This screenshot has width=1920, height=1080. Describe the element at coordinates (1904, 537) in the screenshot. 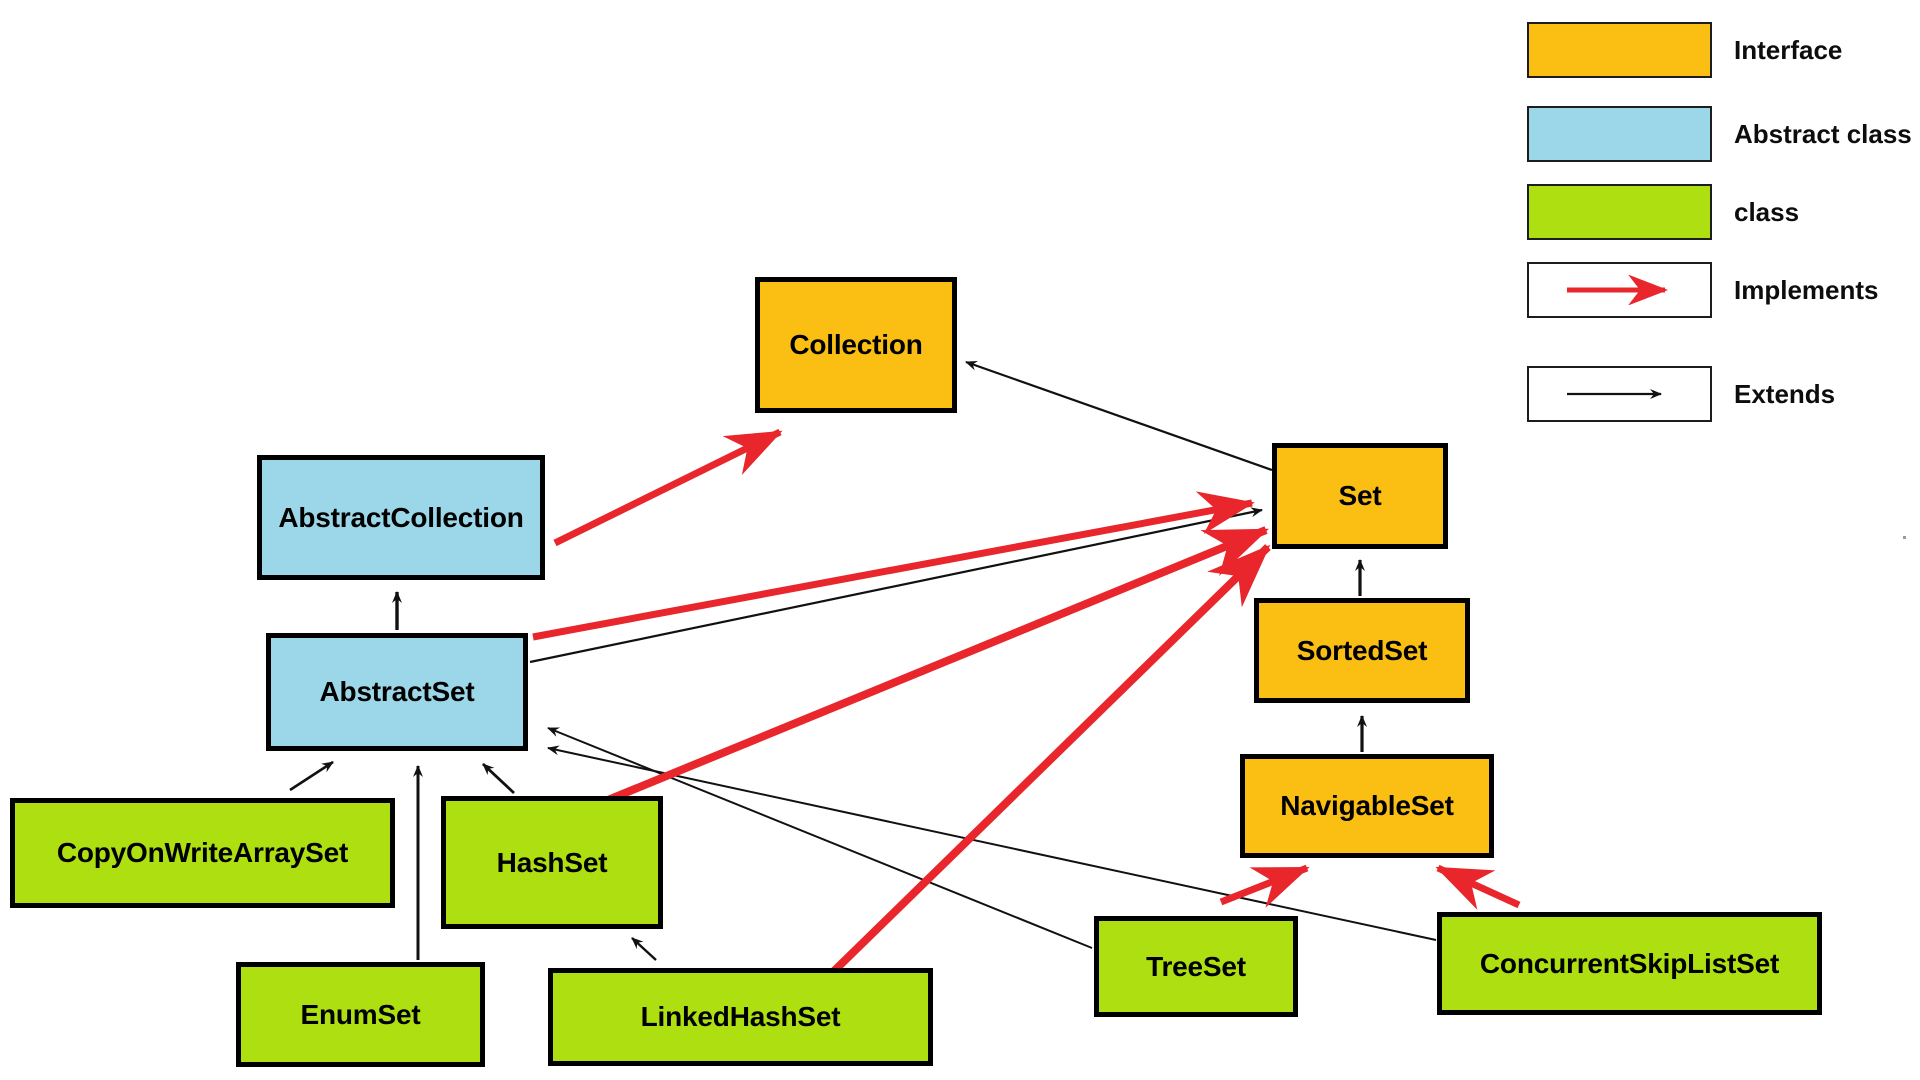

I see `stray-mark` at that location.